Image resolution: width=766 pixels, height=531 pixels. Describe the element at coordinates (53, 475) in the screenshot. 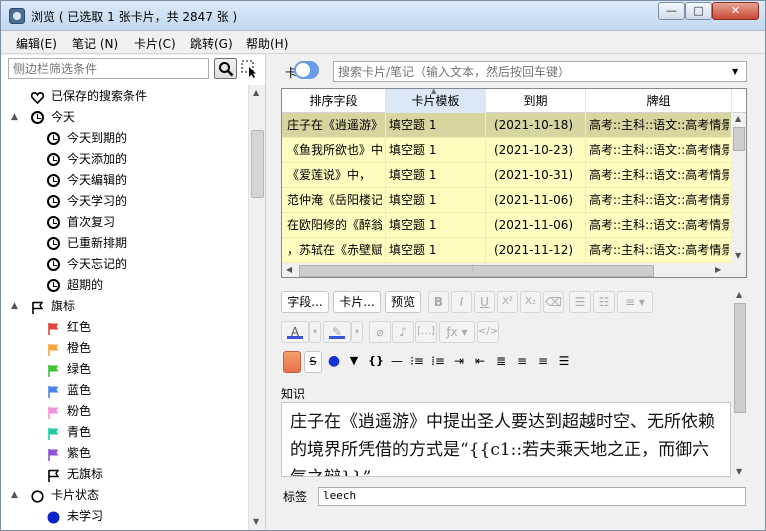

I see `flag-outline-icon` at that location.